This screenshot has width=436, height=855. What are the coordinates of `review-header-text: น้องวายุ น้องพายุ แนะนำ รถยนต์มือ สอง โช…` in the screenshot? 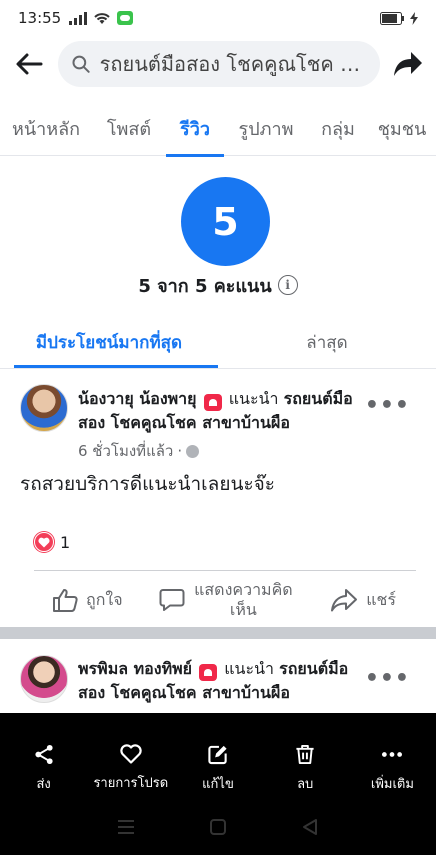 It's located at (223, 410).